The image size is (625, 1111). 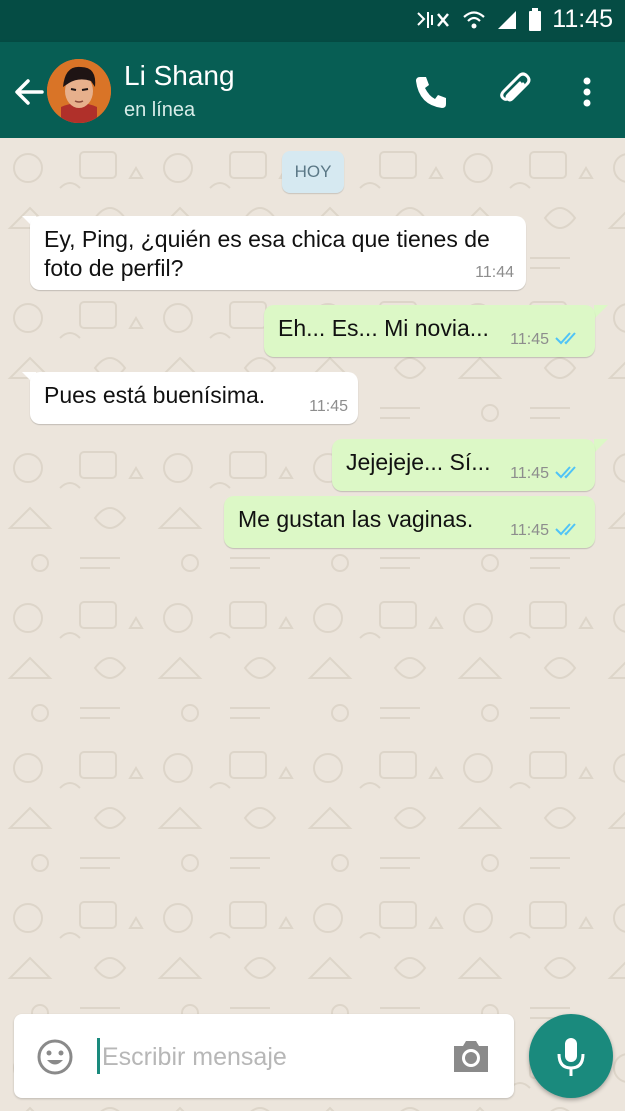 What do you see at coordinates (30, 92) in the screenshot?
I see `back-arrow-icon` at bounding box center [30, 92].